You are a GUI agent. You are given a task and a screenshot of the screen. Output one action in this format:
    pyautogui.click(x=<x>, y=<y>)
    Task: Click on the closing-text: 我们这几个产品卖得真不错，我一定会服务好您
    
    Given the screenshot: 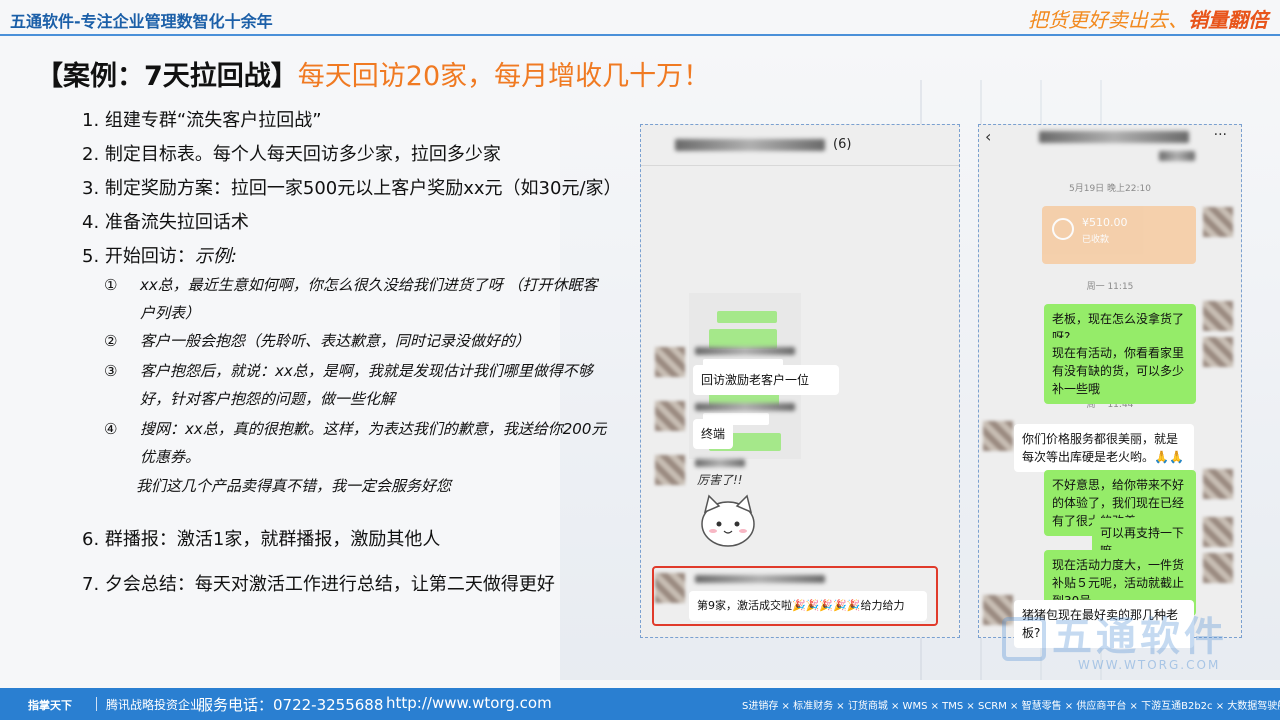 What is the action you would take?
    pyautogui.click(x=294, y=486)
    